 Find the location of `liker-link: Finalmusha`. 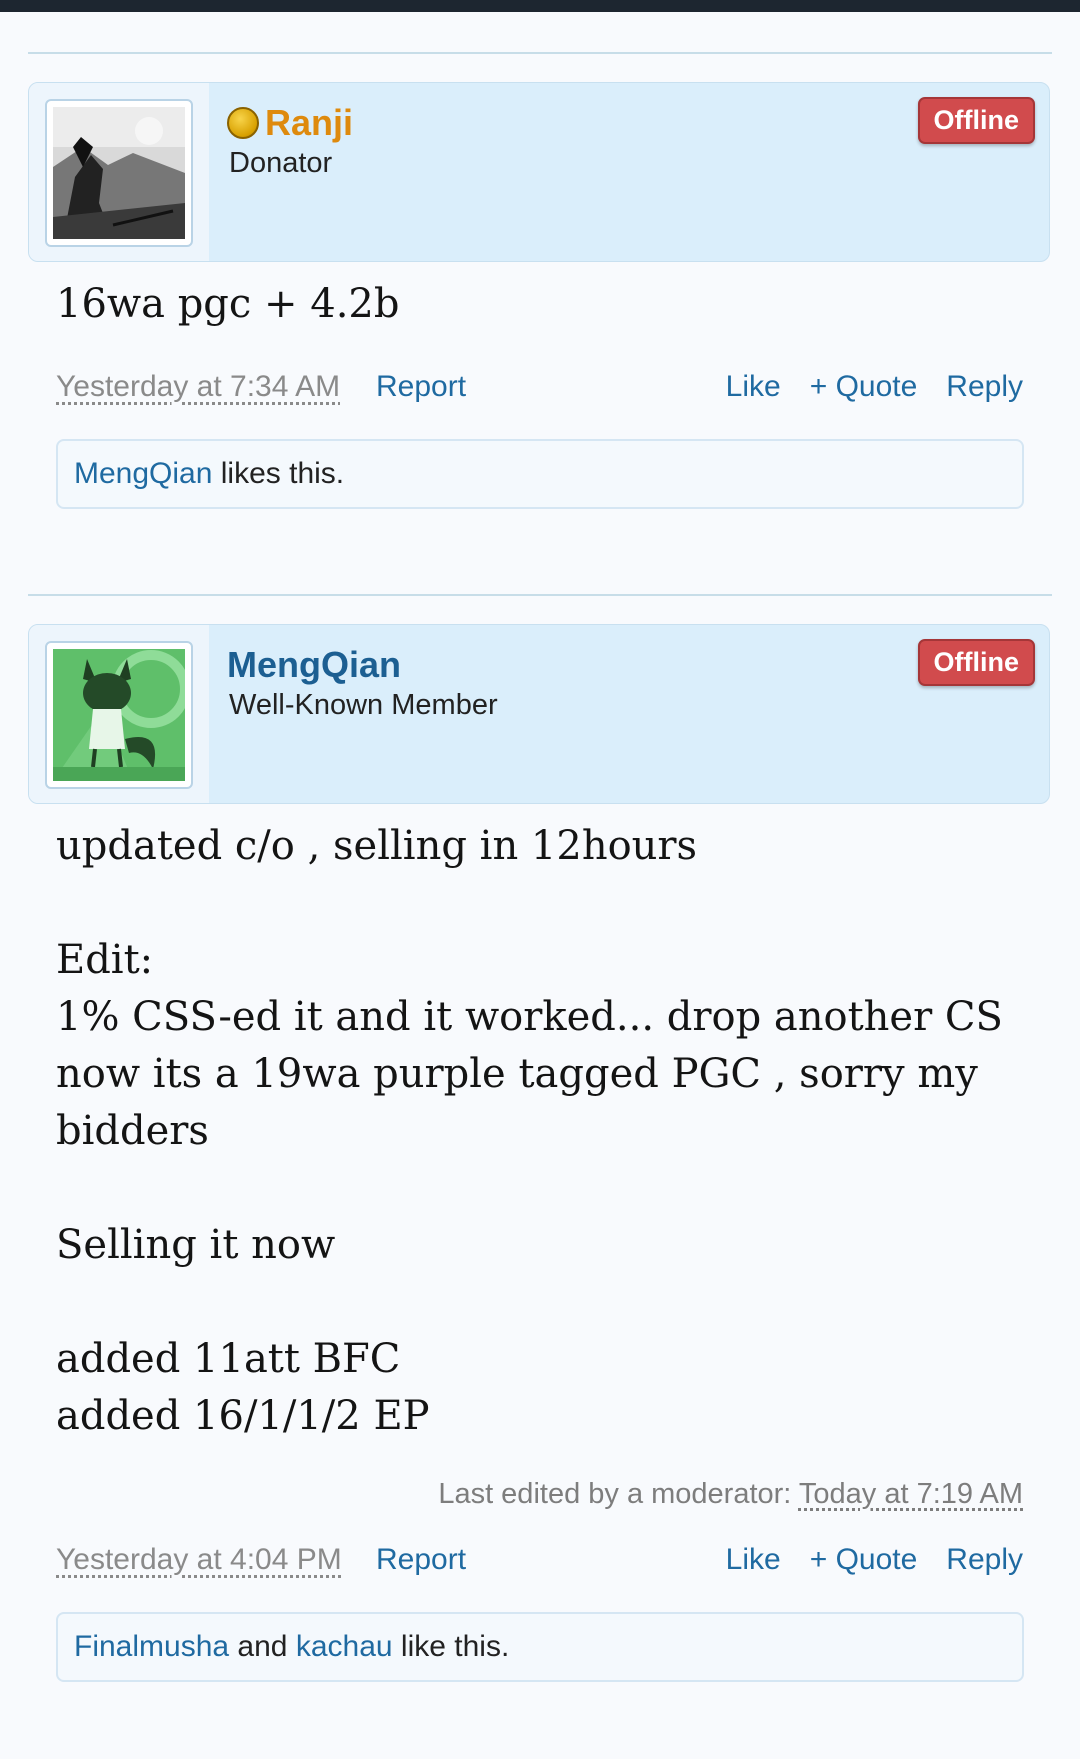

liker-link: Finalmusha is located at coordinates (151, 1646).